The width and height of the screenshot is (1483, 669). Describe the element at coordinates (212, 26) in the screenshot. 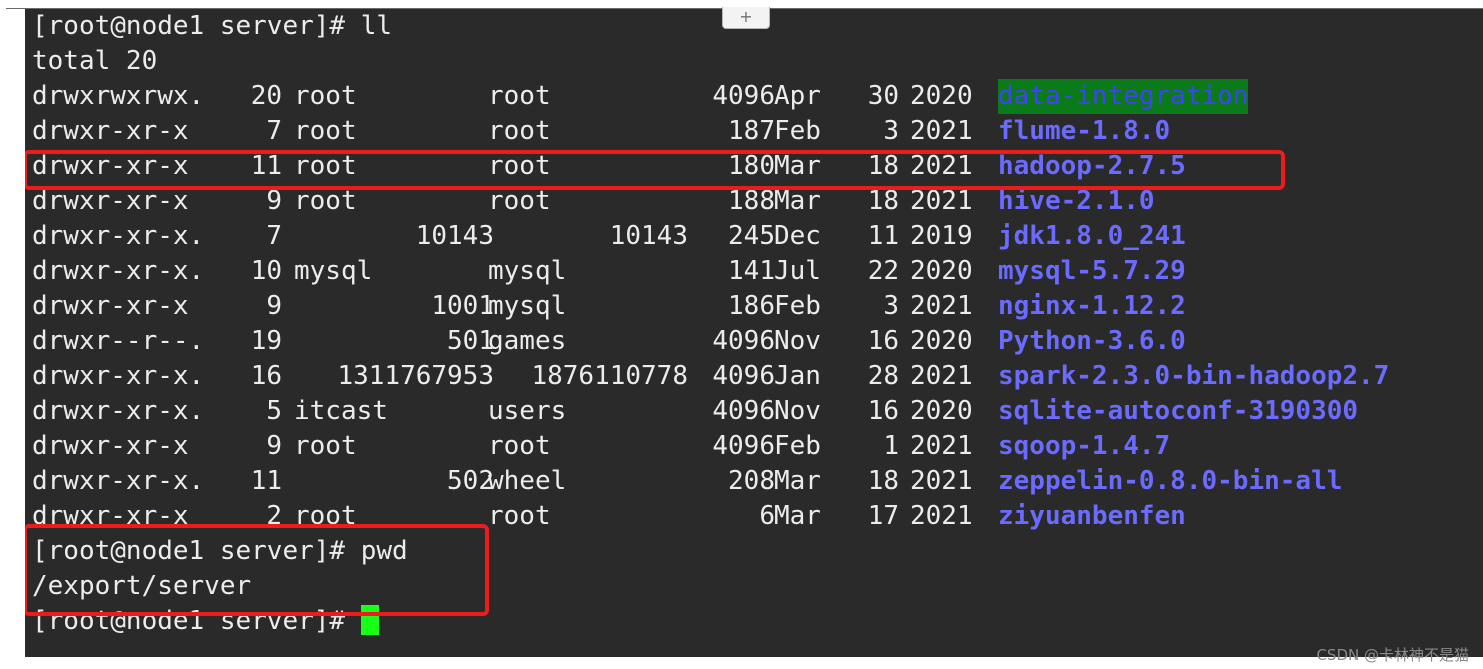

I see `command-line-ll: [root@node1 server]# ll` at that location.